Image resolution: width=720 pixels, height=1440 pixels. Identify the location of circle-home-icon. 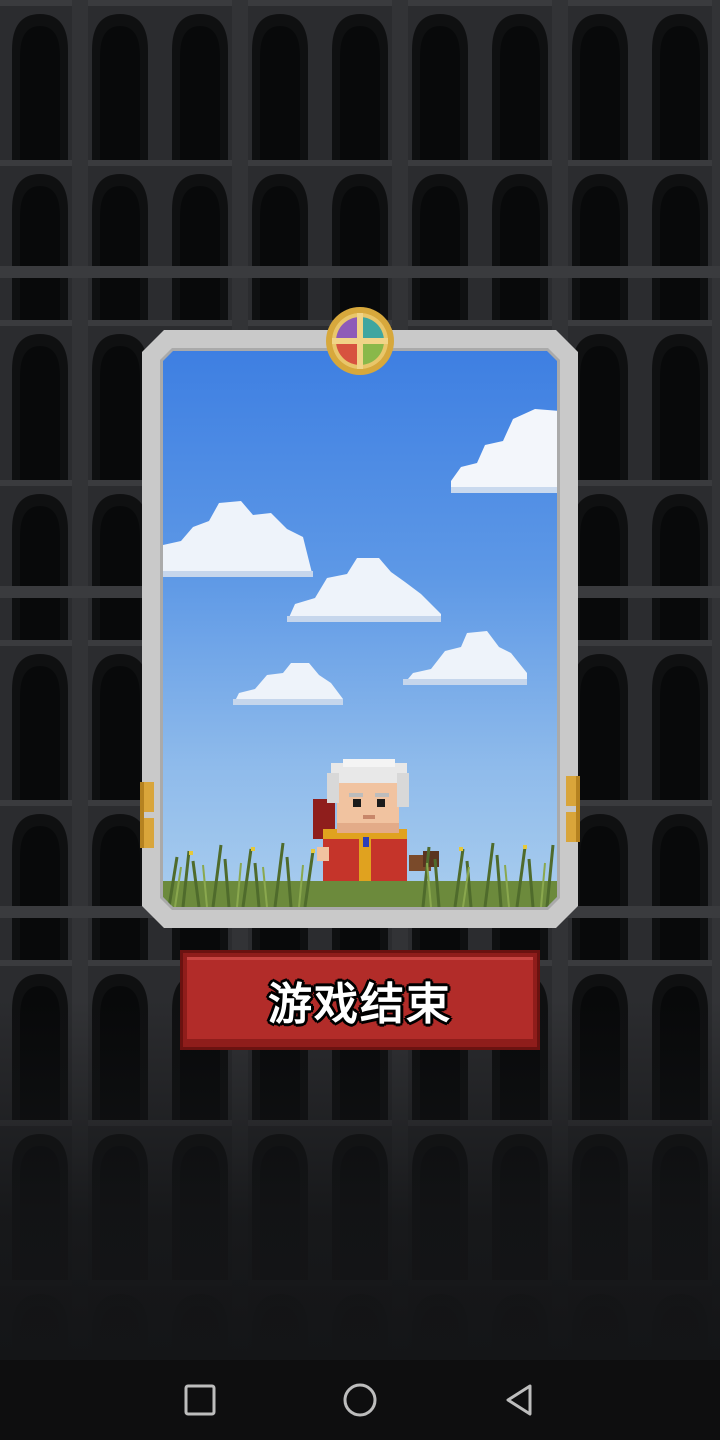
(360, 1400).